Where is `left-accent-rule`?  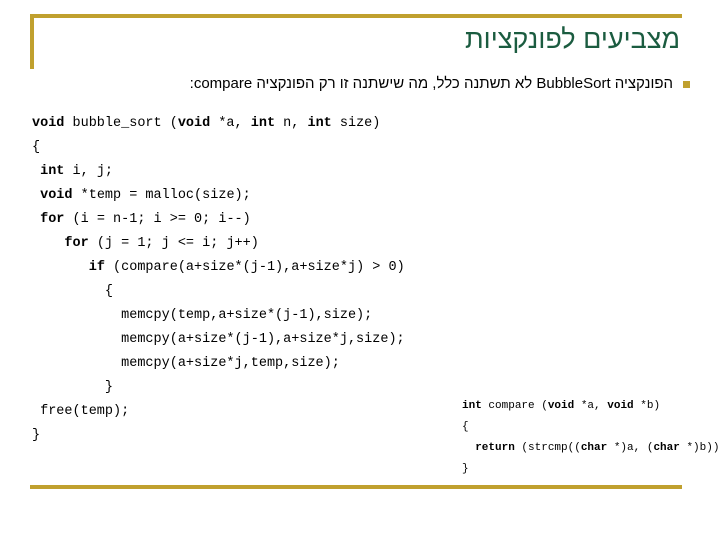
left-accent-rule is located at coordinates (32, 41).